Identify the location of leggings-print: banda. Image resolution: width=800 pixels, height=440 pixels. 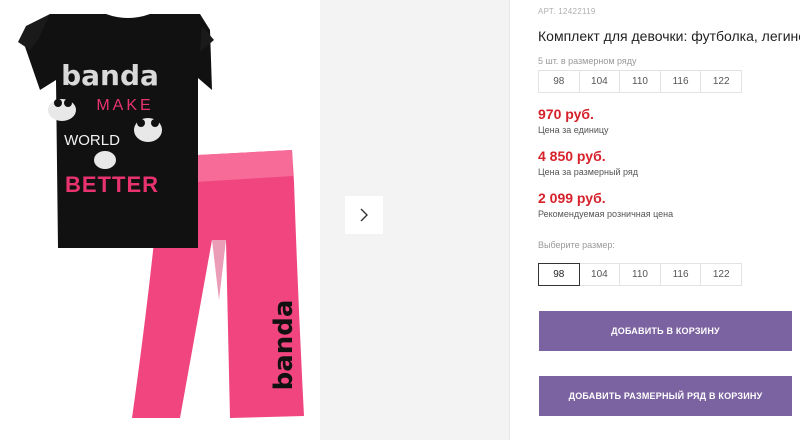
(284, 345).